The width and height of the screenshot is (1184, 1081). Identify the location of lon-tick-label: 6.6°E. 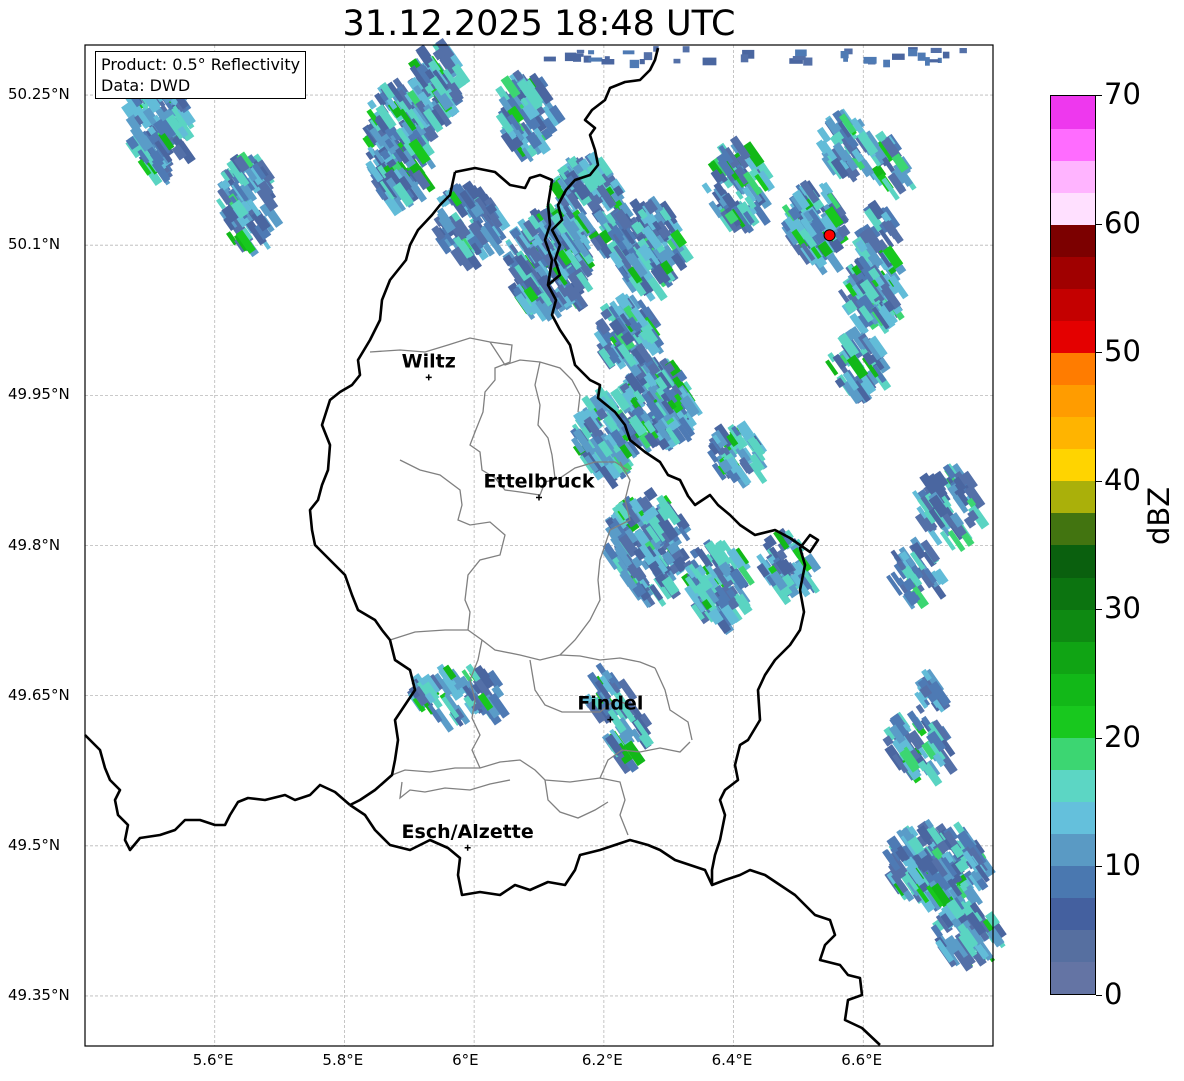
(862, 1060).